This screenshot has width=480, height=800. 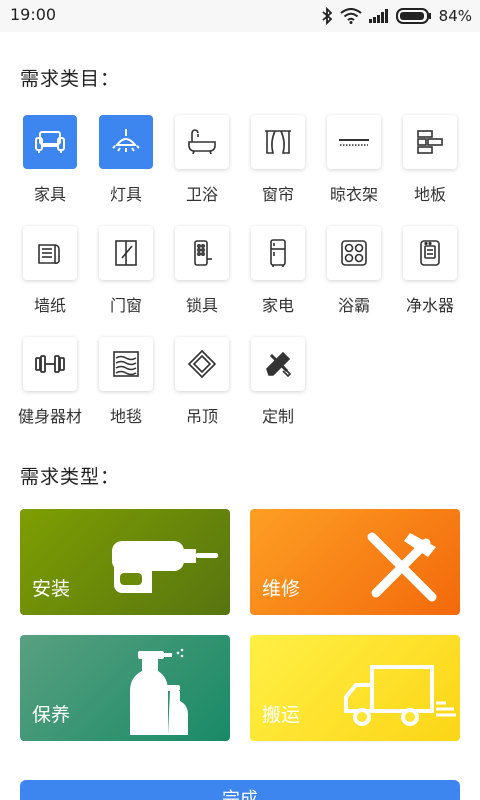 I want to click on submit-button: 完成, so click(x=240, y=790).